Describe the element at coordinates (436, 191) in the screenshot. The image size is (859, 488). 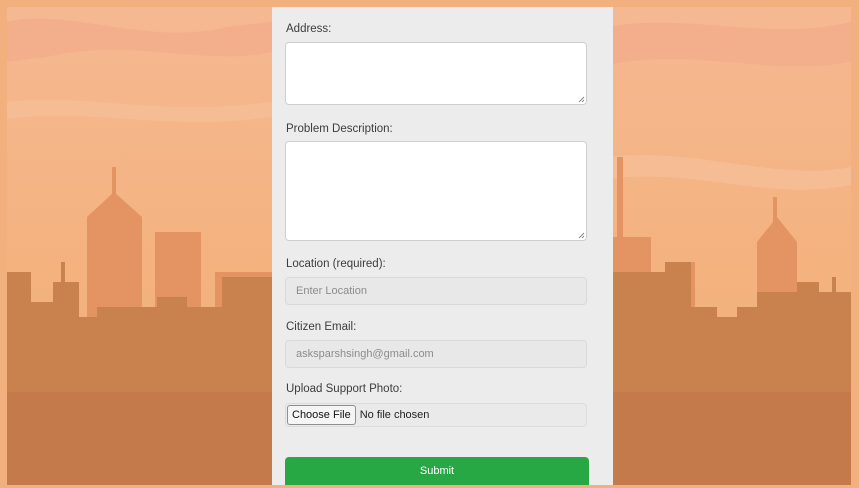
I see `problem-description-textarea` at that location.